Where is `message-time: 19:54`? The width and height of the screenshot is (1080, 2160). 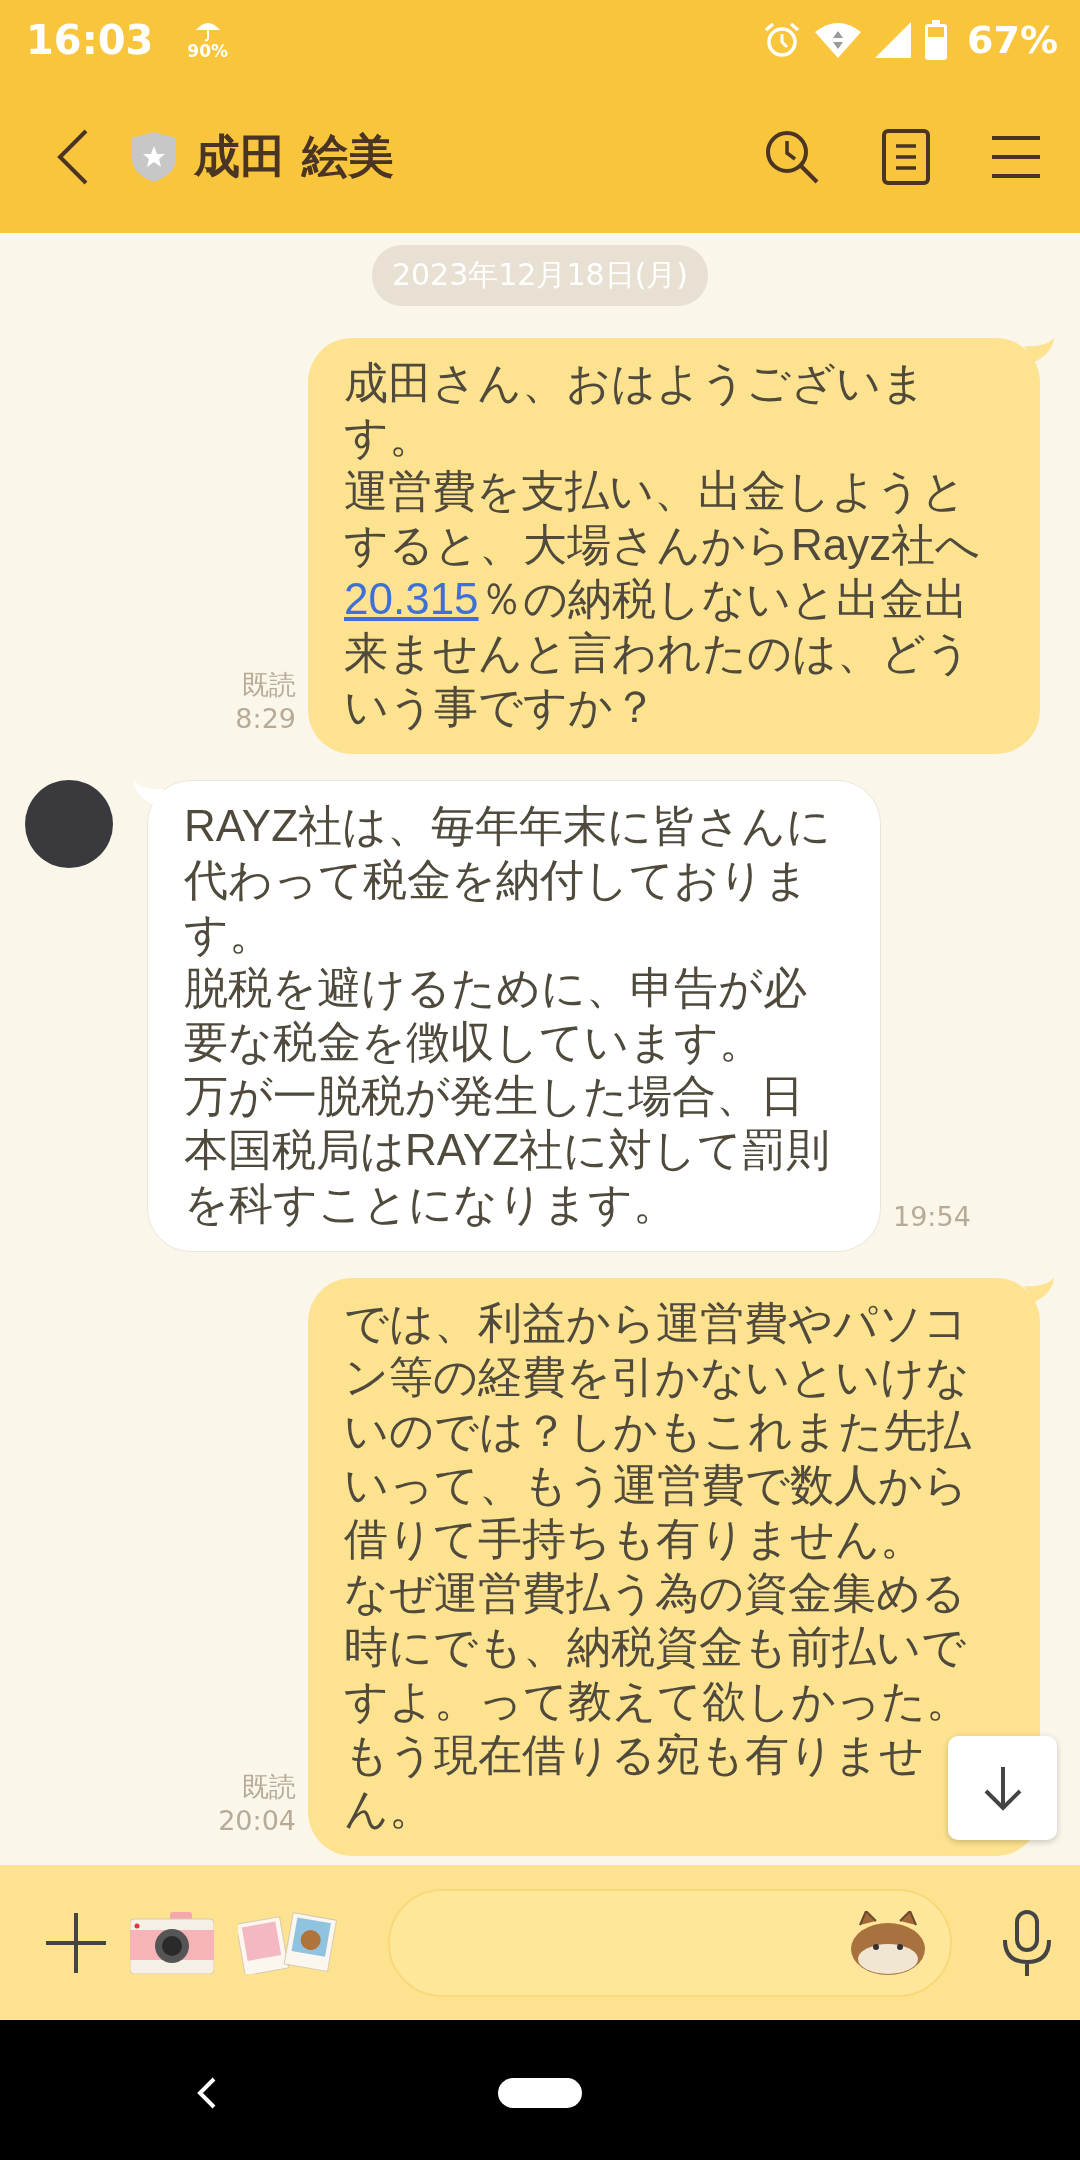
message-time: 19:54 is located at coordinates (932, 1217).